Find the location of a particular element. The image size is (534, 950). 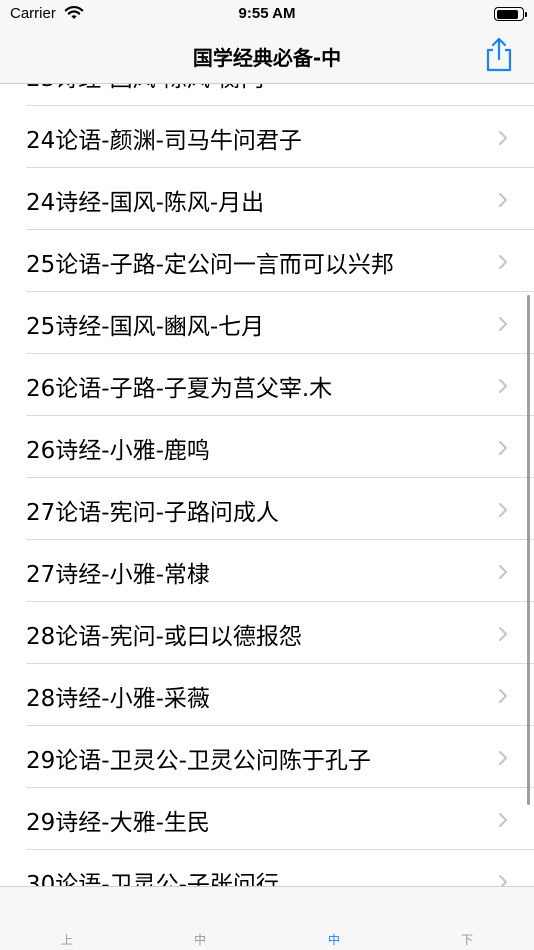

navigation-bar: 国学经典必备-中 is located at coordinates (267, 57).